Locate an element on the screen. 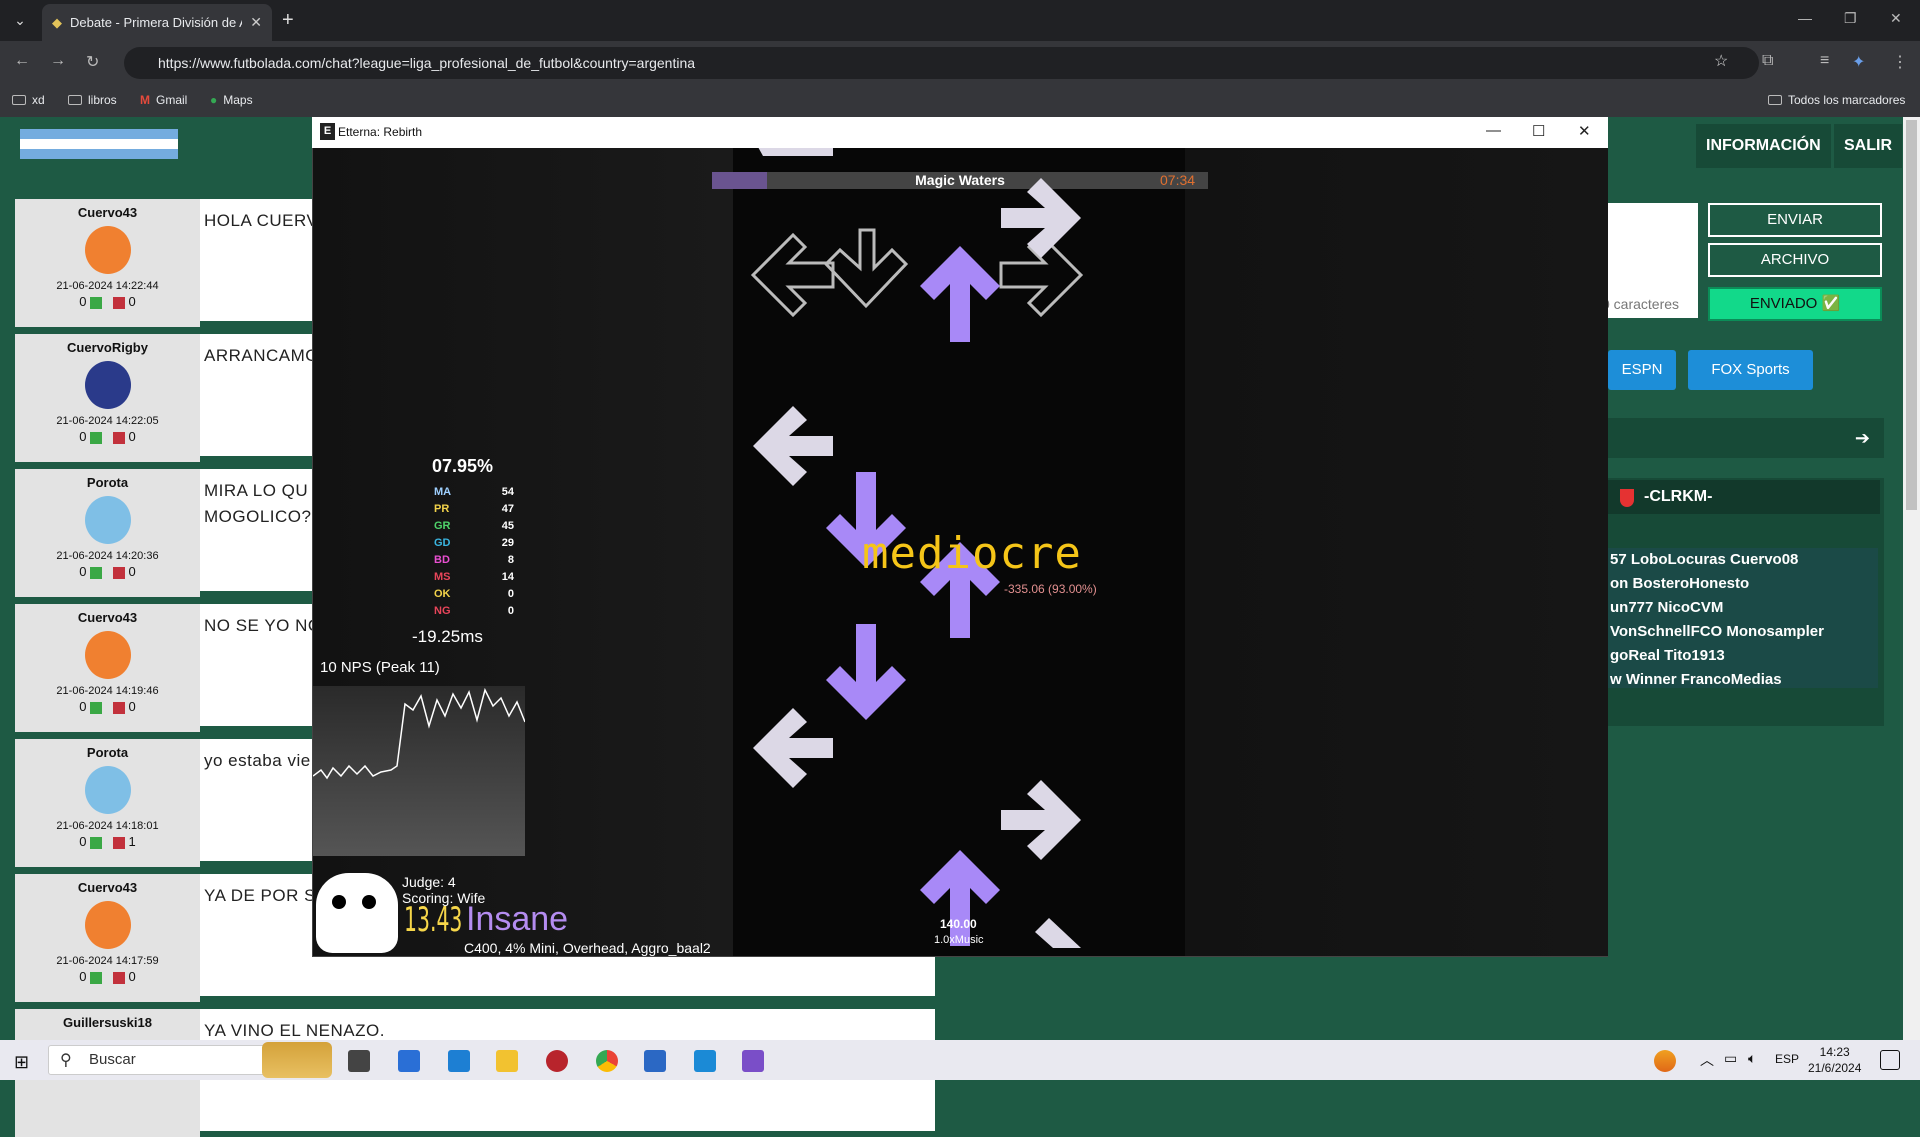  restore-icon: ❐ is located at coordinates (1850, 18).